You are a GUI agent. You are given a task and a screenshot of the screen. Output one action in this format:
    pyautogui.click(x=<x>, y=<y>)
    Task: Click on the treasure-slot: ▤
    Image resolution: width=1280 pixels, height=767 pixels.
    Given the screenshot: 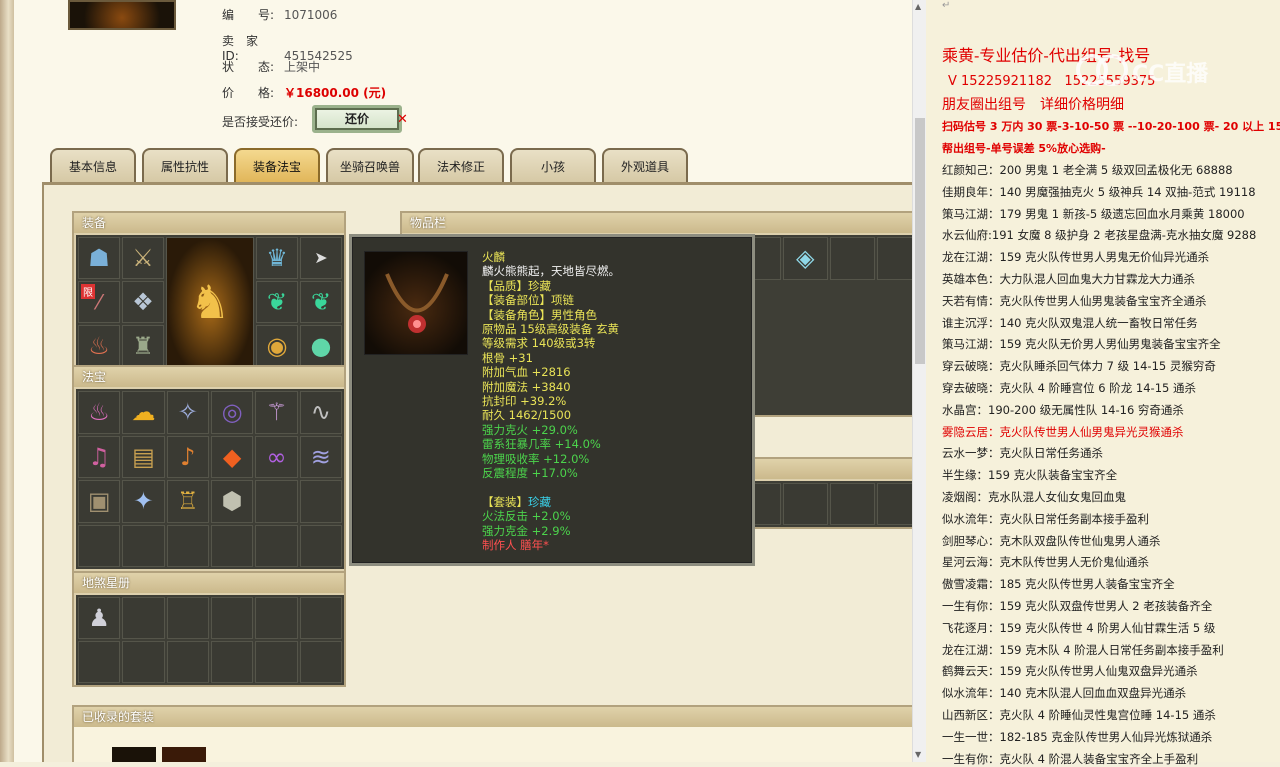 What is the action you would take?
    pyautogui.click(x=143, y=456)
    